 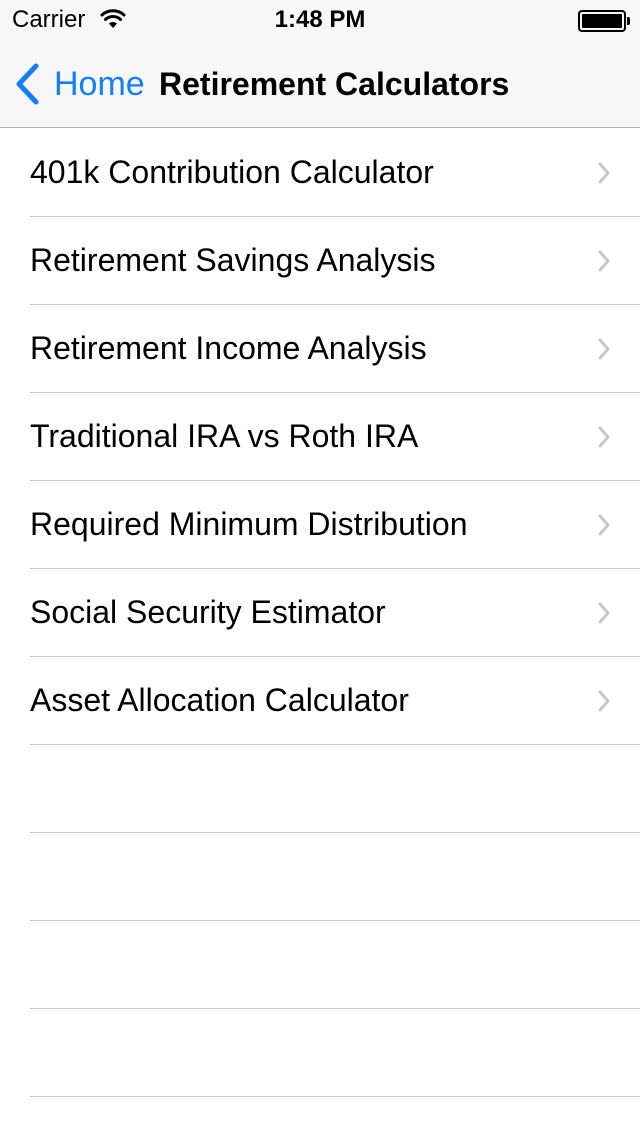 What do you see at coordinates (219, 700) in the screenshot?
I see `list-item-label: Asset Allocation Calculator` at bounding box center [219, 700].